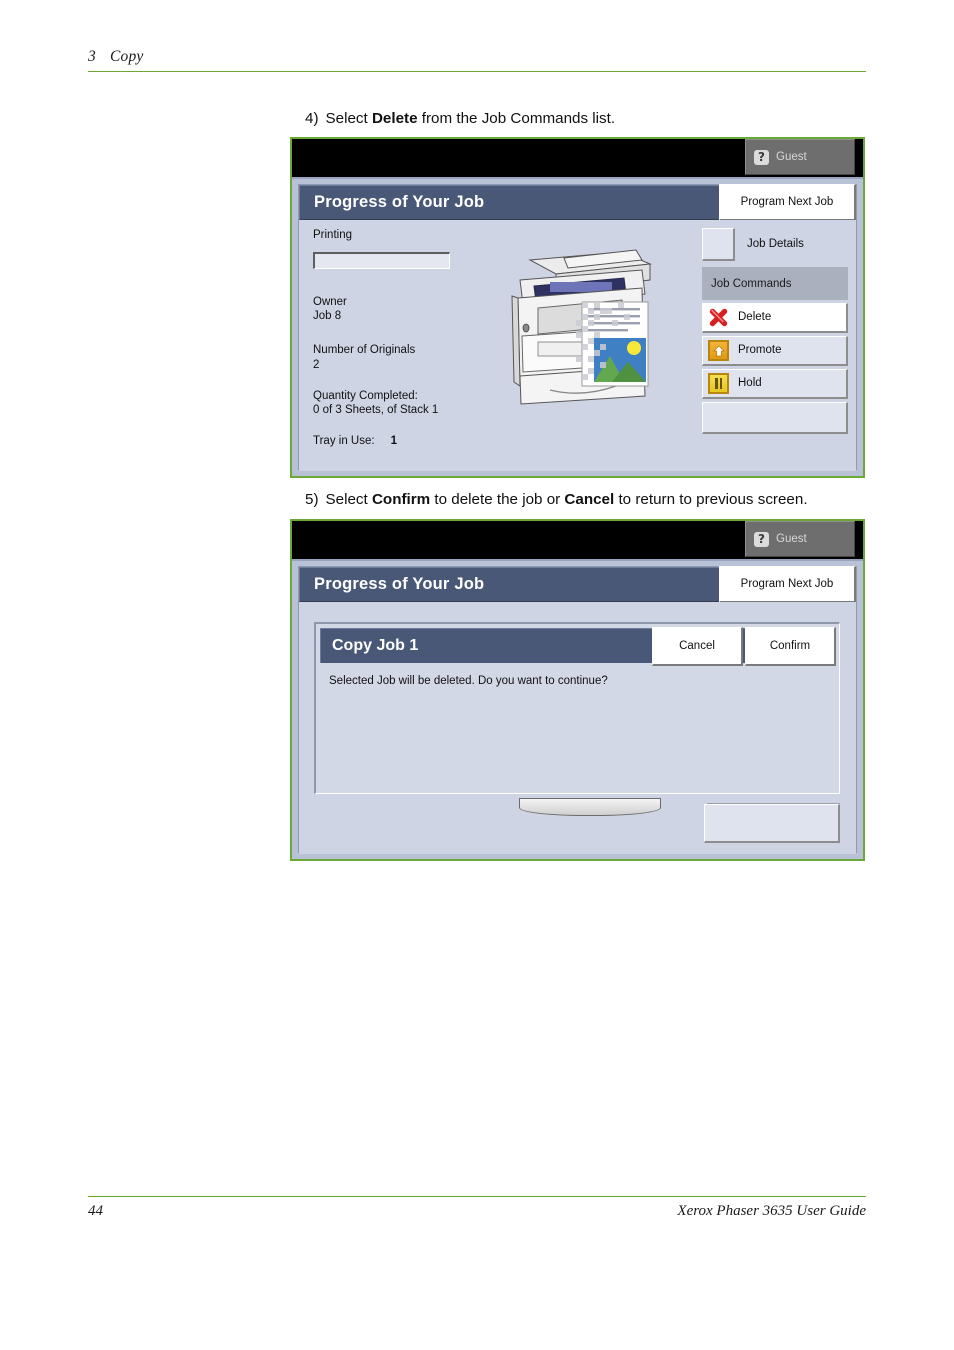 The height and width of the screenshot is (1350, 954). Describe the element at coordinates (344, 441) in the screenshot. I see `tray-in-use-label: Tray in Use:` at that location.